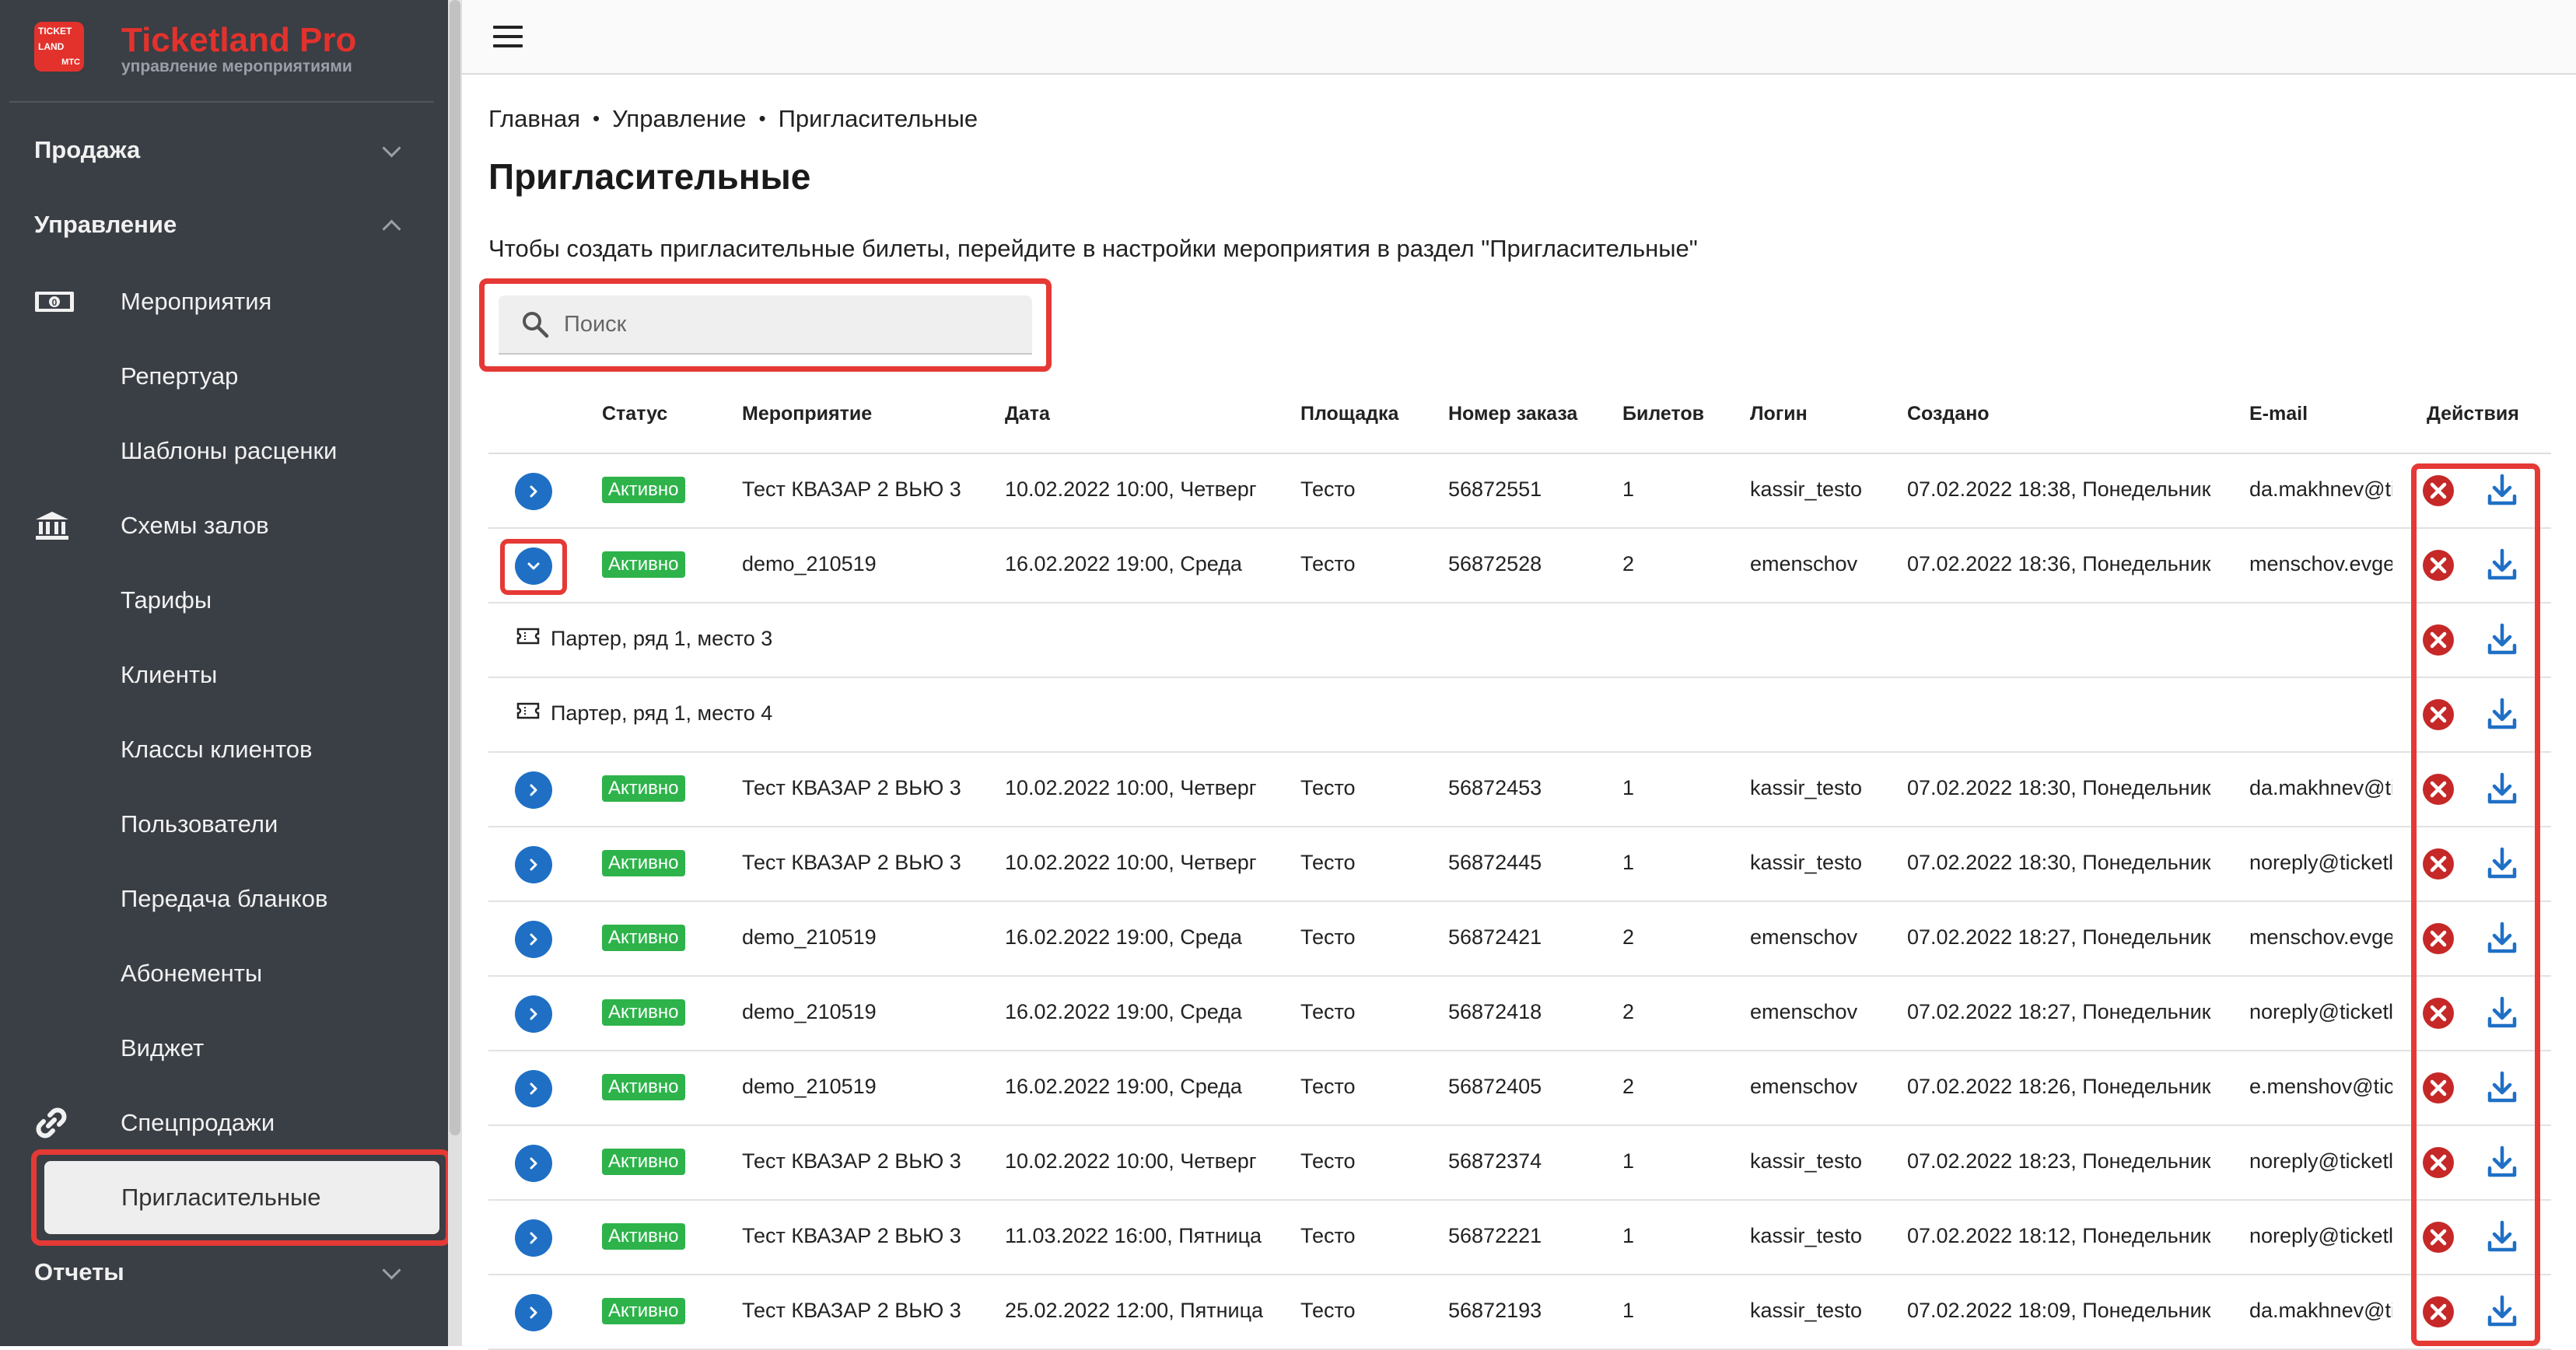 Image resolution: width=2576 pixels, height=1350 pixels. What do you see at coordinates (1628, 1310) in the screenshot?
I see `tickets-cell: 1` at bounding box center [1628, 1310].